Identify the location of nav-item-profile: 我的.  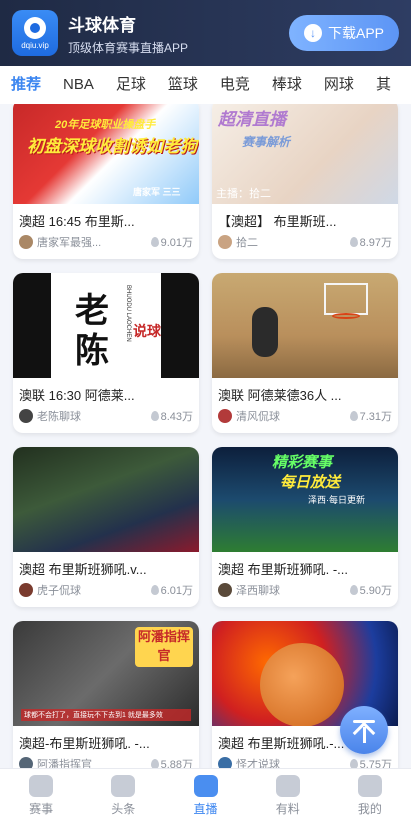
(370, 796).